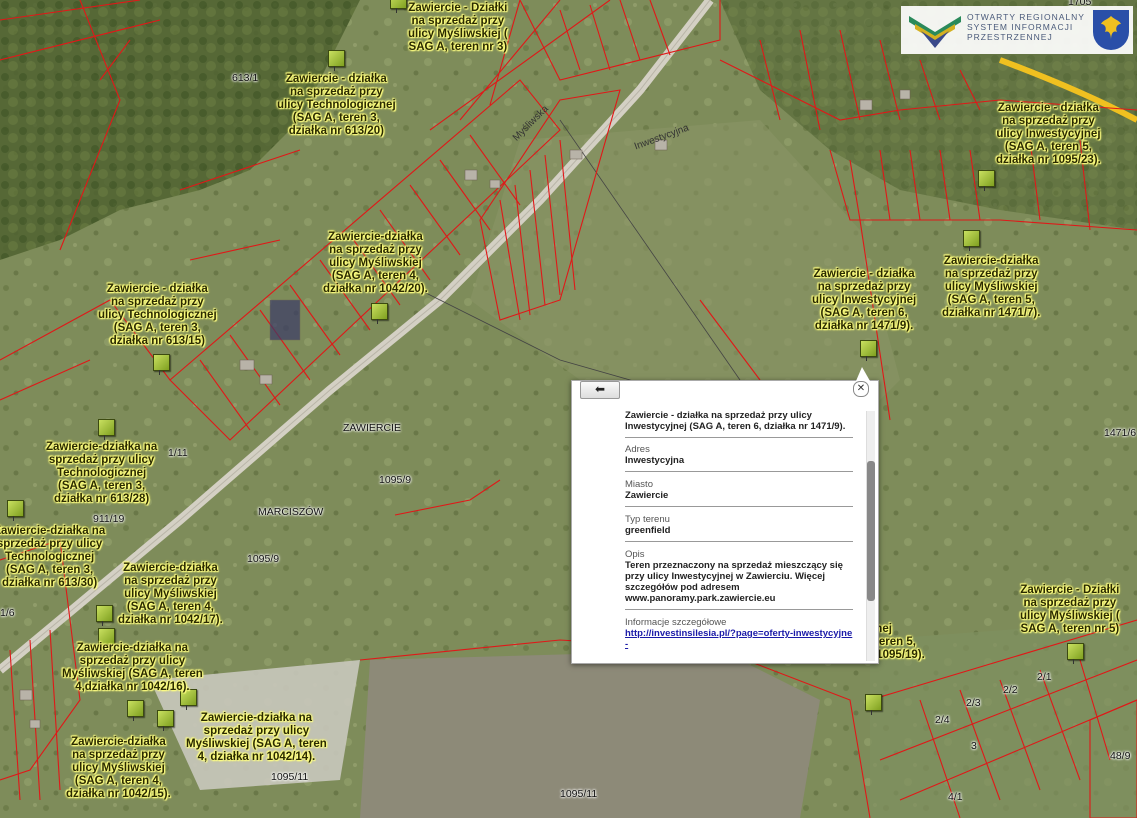  Describe the element at coordinates (1111, 30) in the screenshot. I see `silesia-crest-icon` at that location.